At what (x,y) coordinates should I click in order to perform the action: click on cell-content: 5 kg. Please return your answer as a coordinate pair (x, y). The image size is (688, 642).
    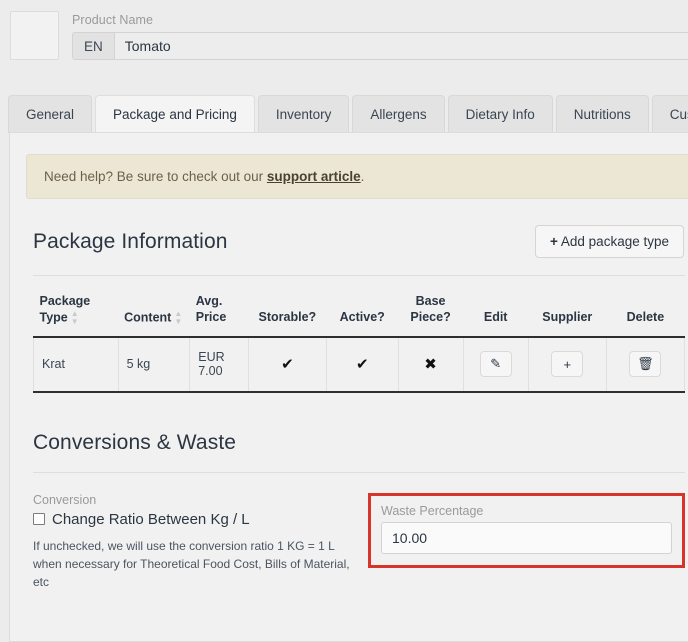
    Looking at the image, I should click on (154, 364).